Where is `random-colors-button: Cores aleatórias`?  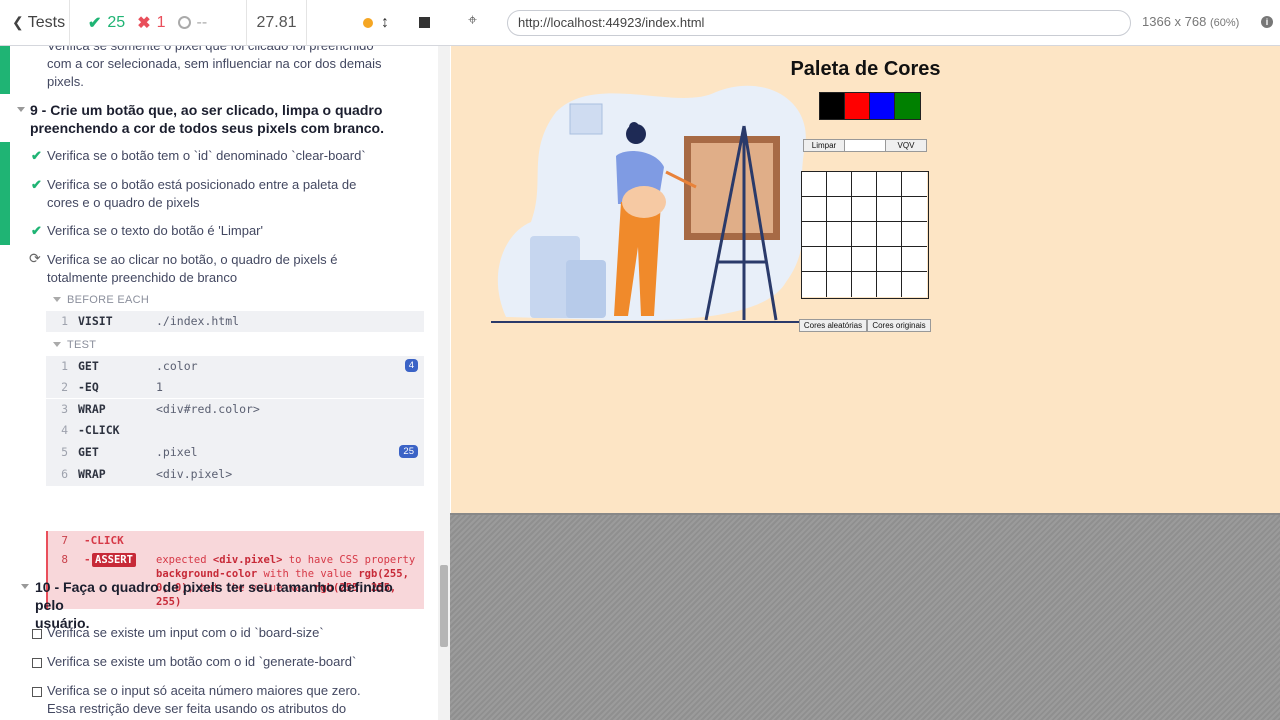 random-colors-button: Cores aleatórias is located at coordinates (833, 325).